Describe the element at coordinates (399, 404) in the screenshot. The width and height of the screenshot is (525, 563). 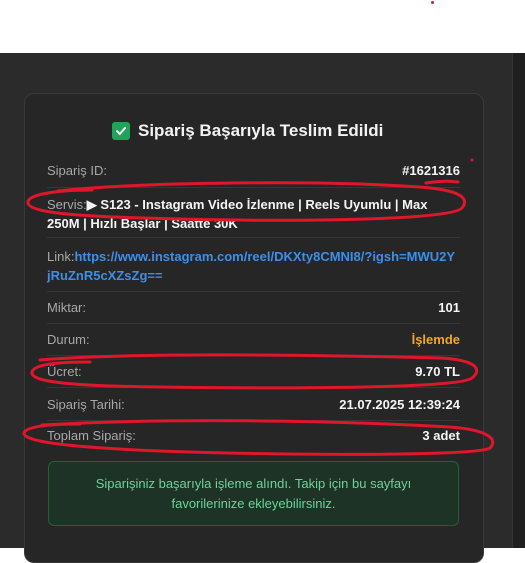
I see `order-date-value: 21.07.2025 12:39:24` at that location.